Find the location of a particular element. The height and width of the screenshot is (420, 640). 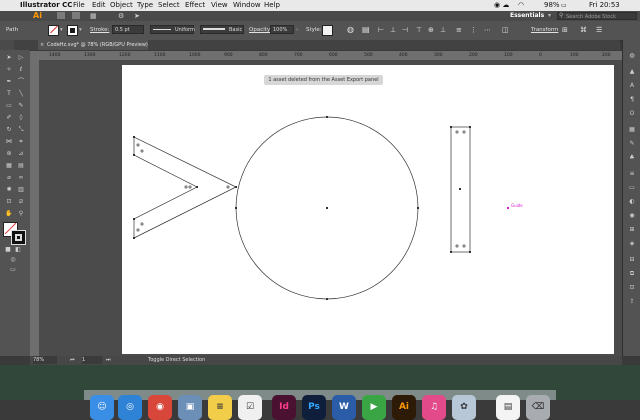

zoom-field: 78% is located at coordinates (45, 360).